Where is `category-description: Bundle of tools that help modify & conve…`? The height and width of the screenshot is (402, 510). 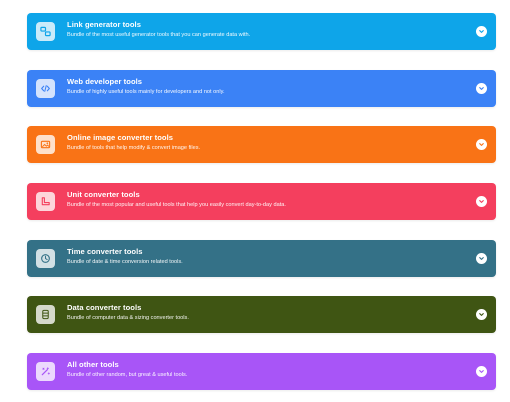
category-description: Bundle of tools that help modify & conve… is located at coordinates (134, 147).